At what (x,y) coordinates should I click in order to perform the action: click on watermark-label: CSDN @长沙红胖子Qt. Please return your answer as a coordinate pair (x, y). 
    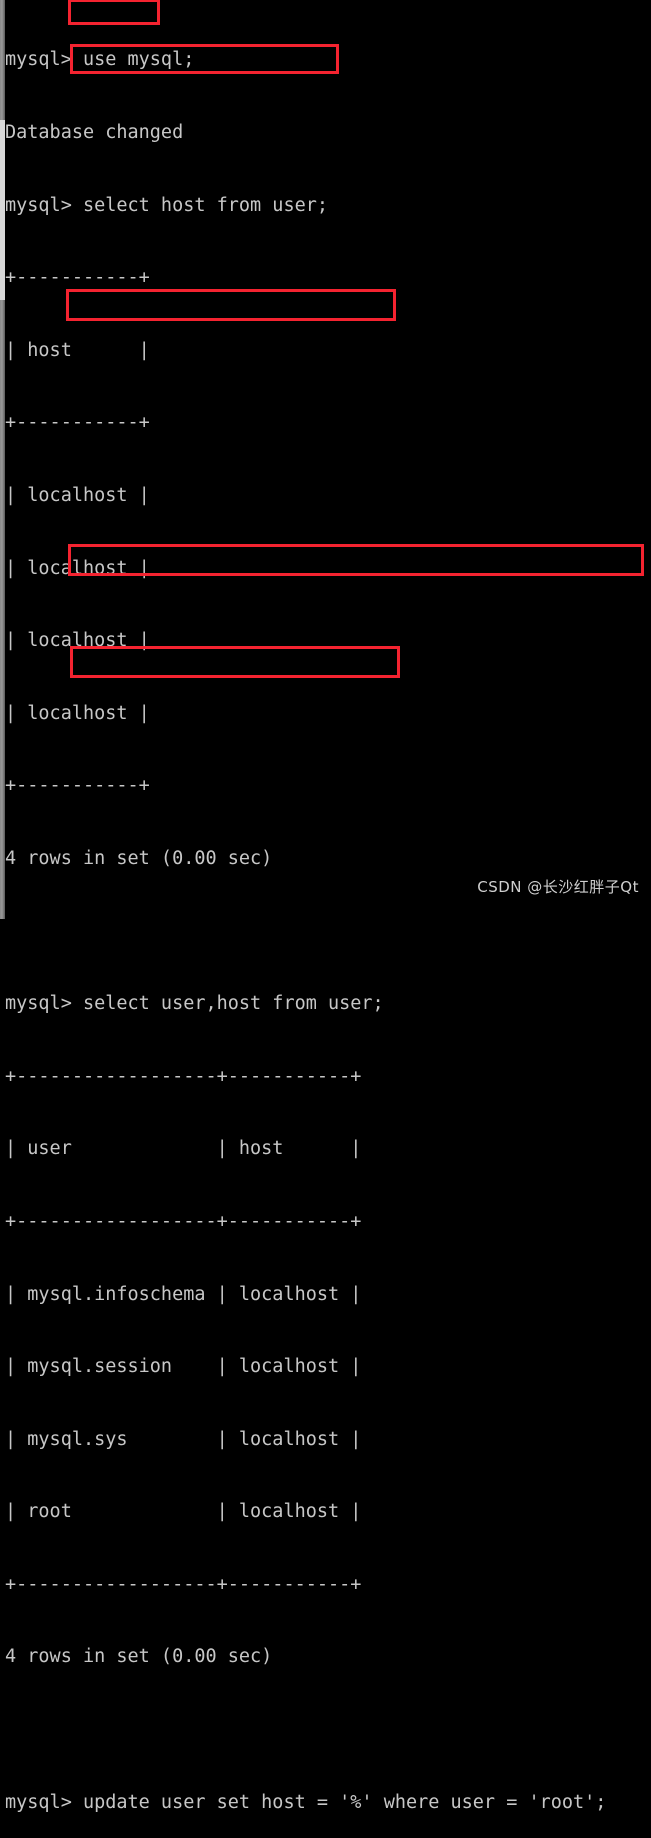
    Looking at the image, I should click on (558, 887).